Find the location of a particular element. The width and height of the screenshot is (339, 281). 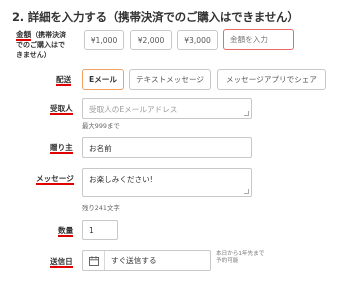

message-textarea: お楽しみください! is located at coordinates (167, 182).